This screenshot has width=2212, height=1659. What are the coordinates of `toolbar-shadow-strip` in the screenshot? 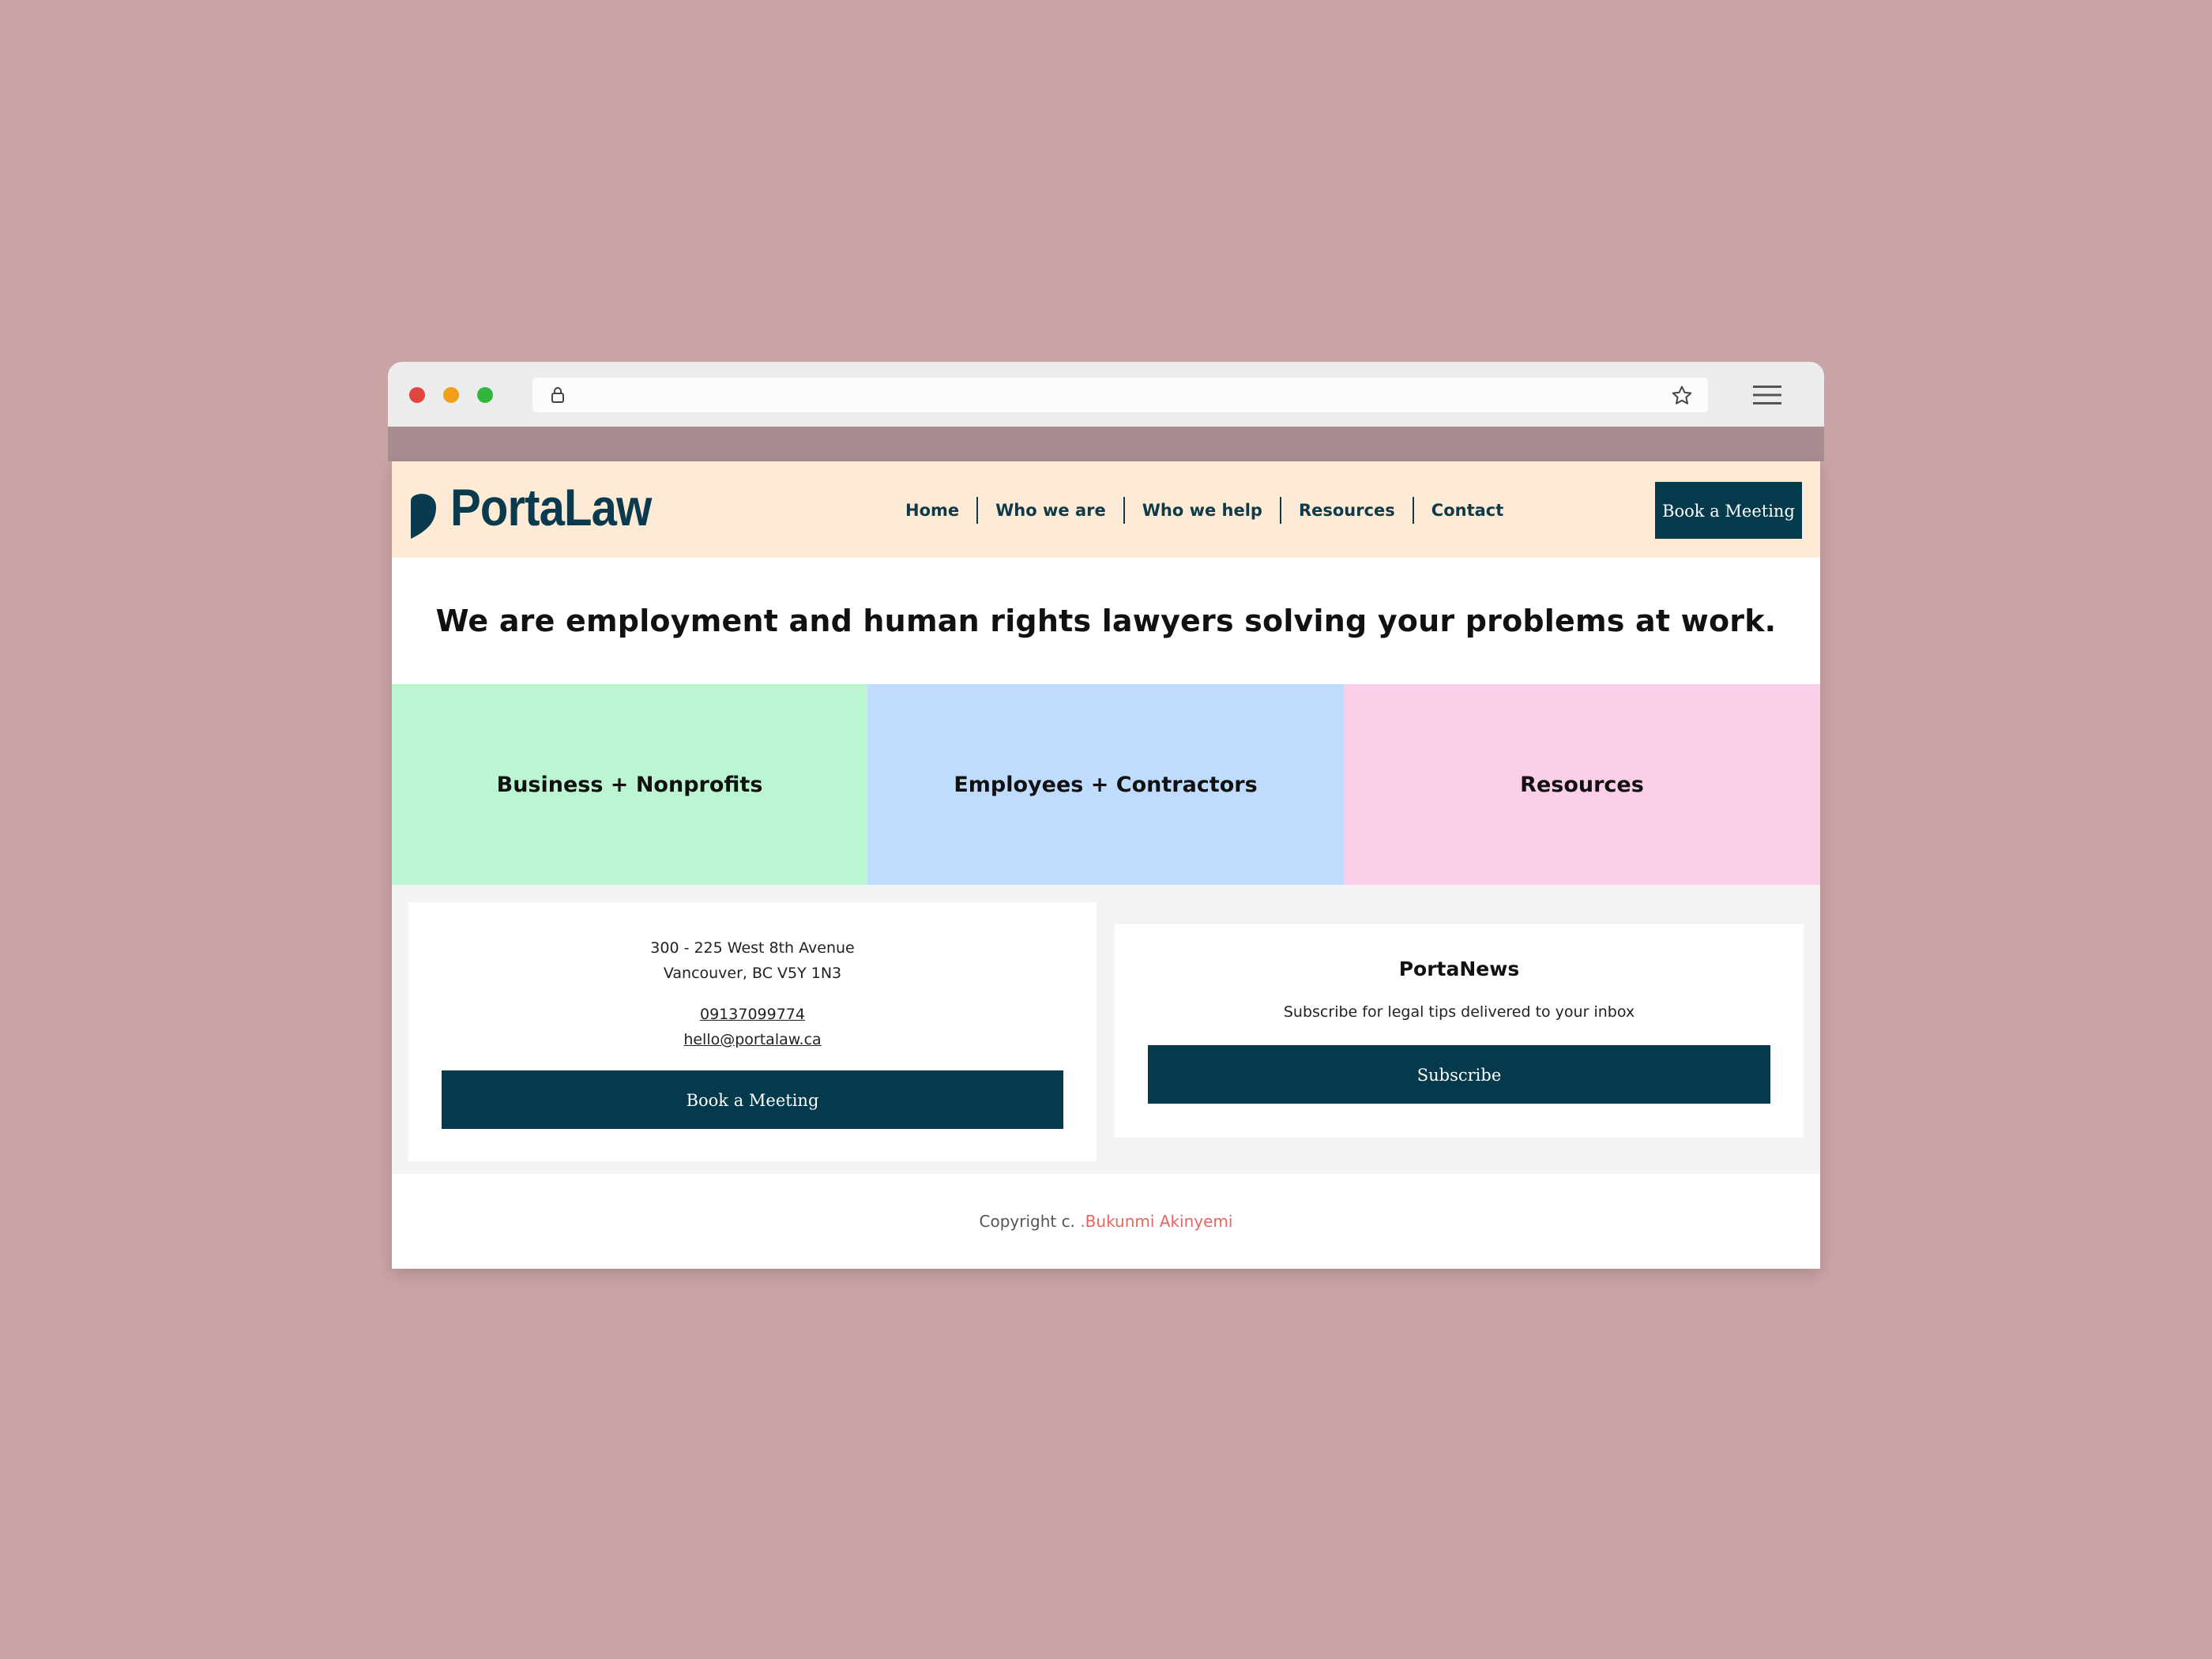 It's located at (1106, 444).